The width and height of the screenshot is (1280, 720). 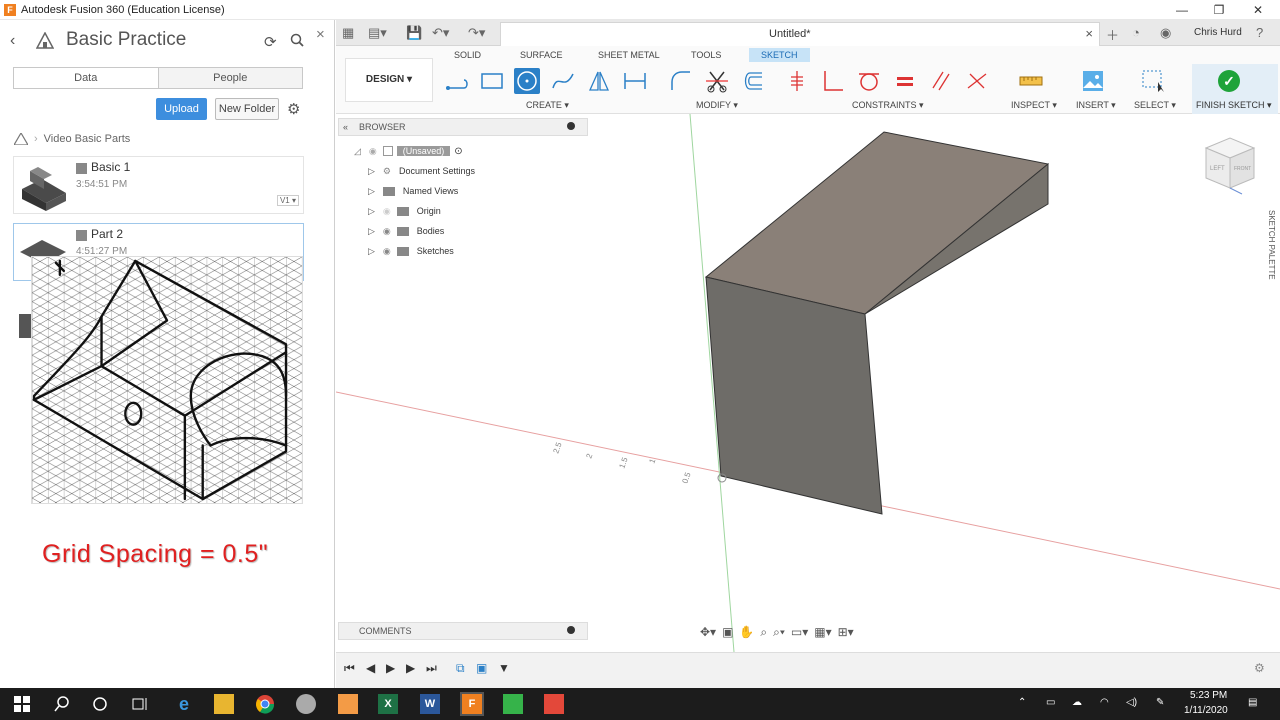 What do you see at coordinates (472, 704) in the screenshot?
I see `fusion360-taskbar-icon: F` at bounding box center [472, 704].